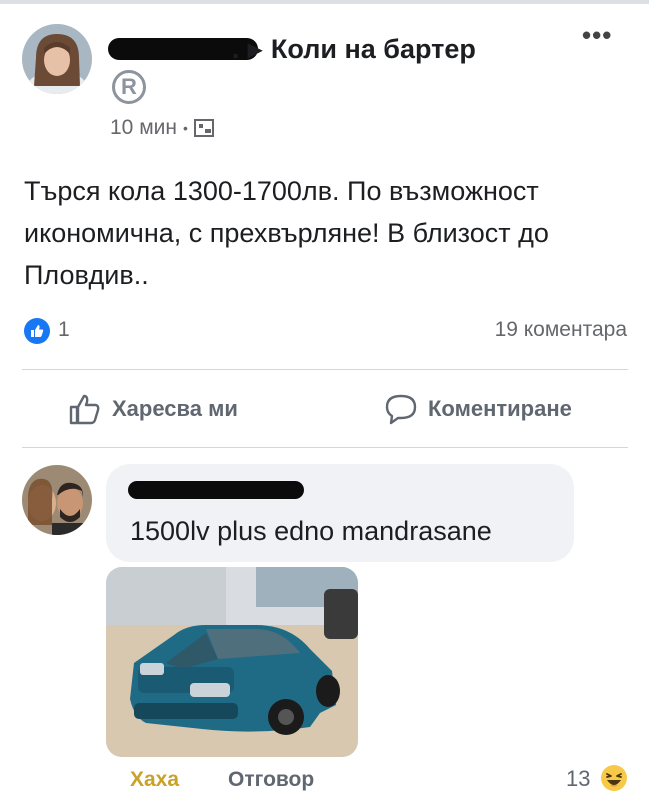  What do you see at coordinates (340, 513) in the screenshot?
I see `comment-bubble` at bounding box center [340, 513].